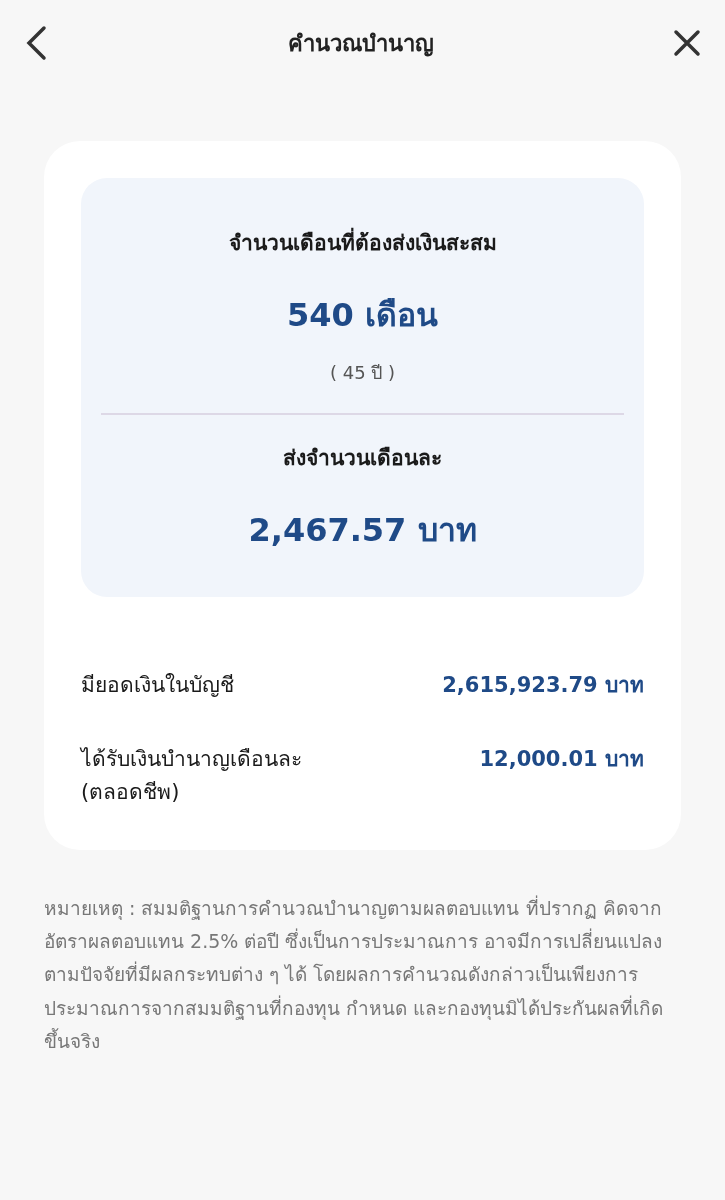 This screenshot has height=1200, width=725. I want to click on detail-sublabel: (ตลอดชีพ), so click(131, 793).